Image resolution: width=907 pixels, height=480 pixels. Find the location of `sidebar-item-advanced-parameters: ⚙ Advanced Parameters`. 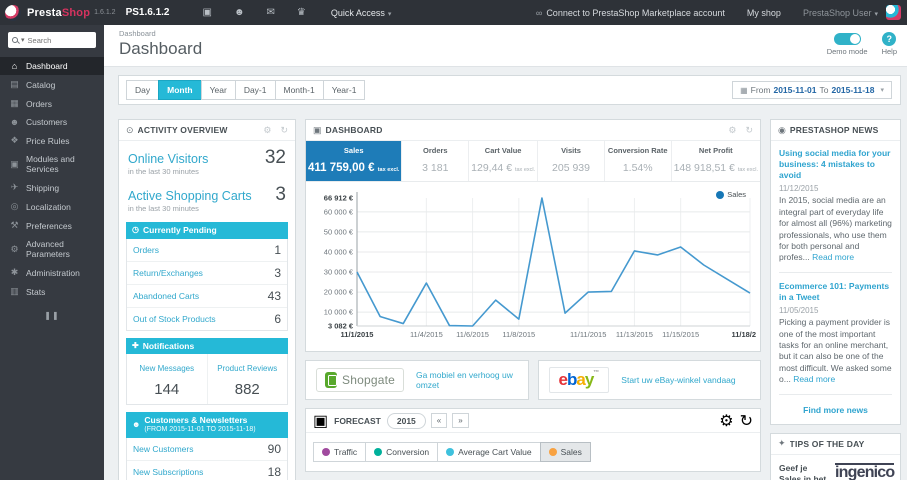

sidebar-item-advanced-parameters: ⚙ Advanced Parameters is located at coordinates (52, 249).